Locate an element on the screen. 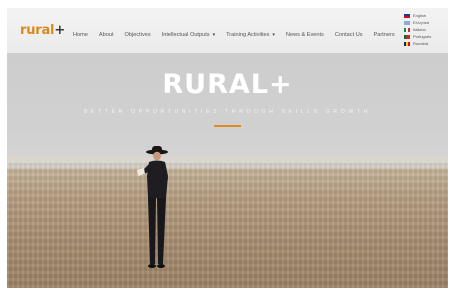 The image size is (455, 289). nav-label: Contact Us is located at coordinates (348, 35).